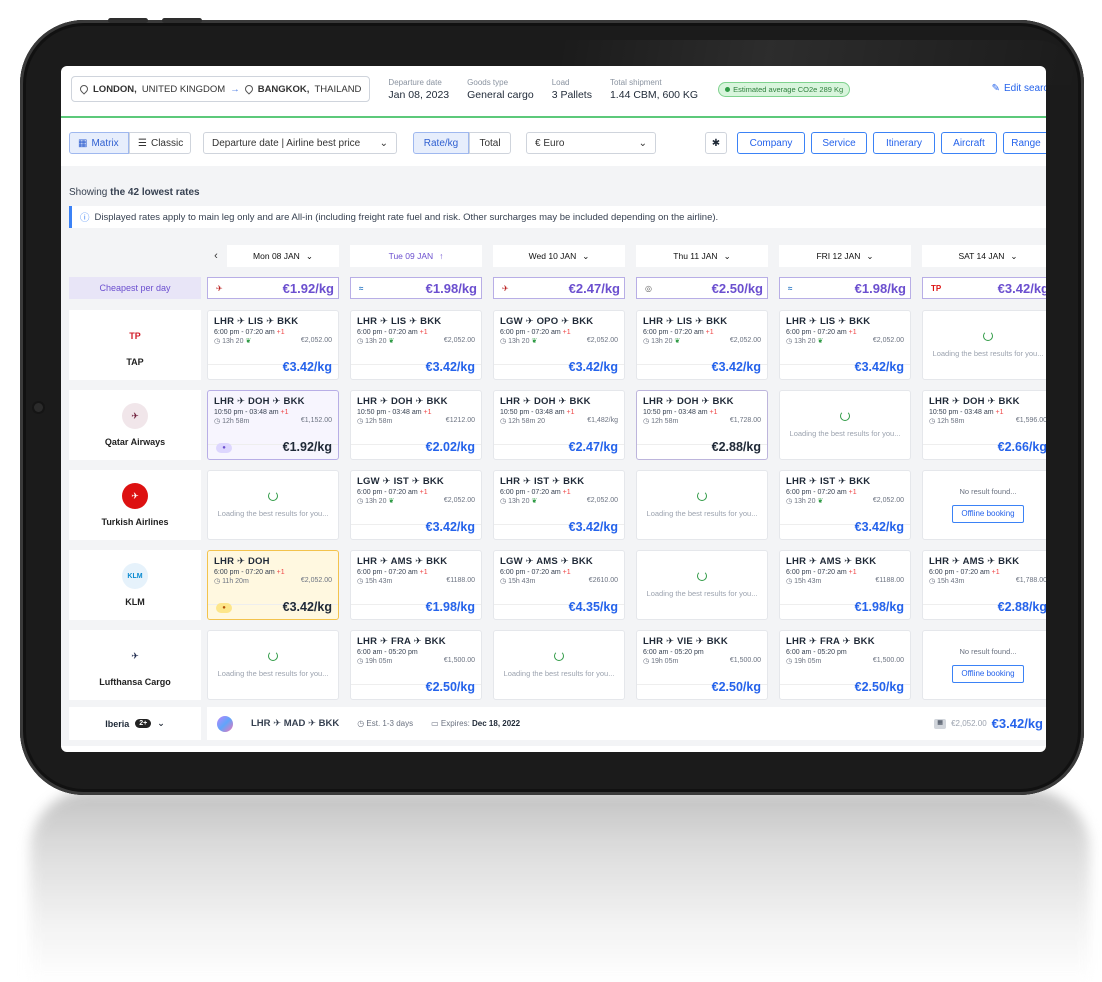 Image resolution: width=1102 pixels, height=982 pixels. Describe the element at coordinates (416, 256) in the screenshot. I see `day-header: Tue 09 JAN ↑` at that location.